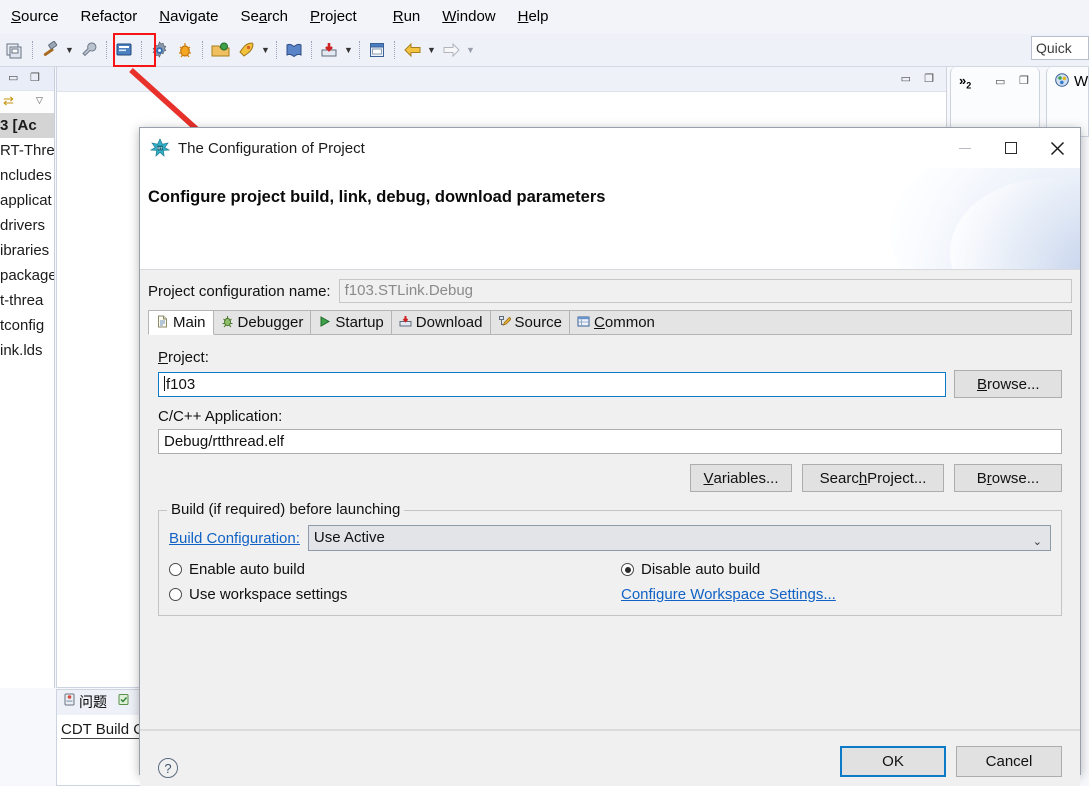  Describe the element at coordinates (407, 17) in the screenshot. I see `menu-item-run: Run` at that location.